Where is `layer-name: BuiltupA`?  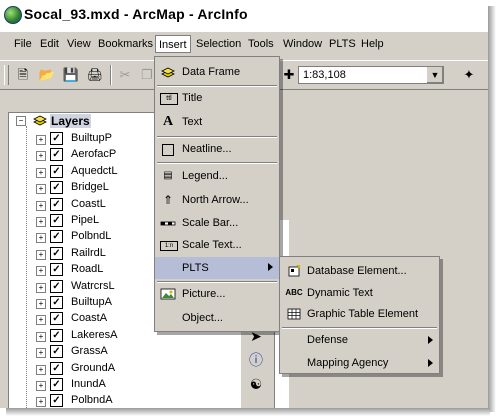 layer-name: BuiltupA is located at coordinates (91, 302).